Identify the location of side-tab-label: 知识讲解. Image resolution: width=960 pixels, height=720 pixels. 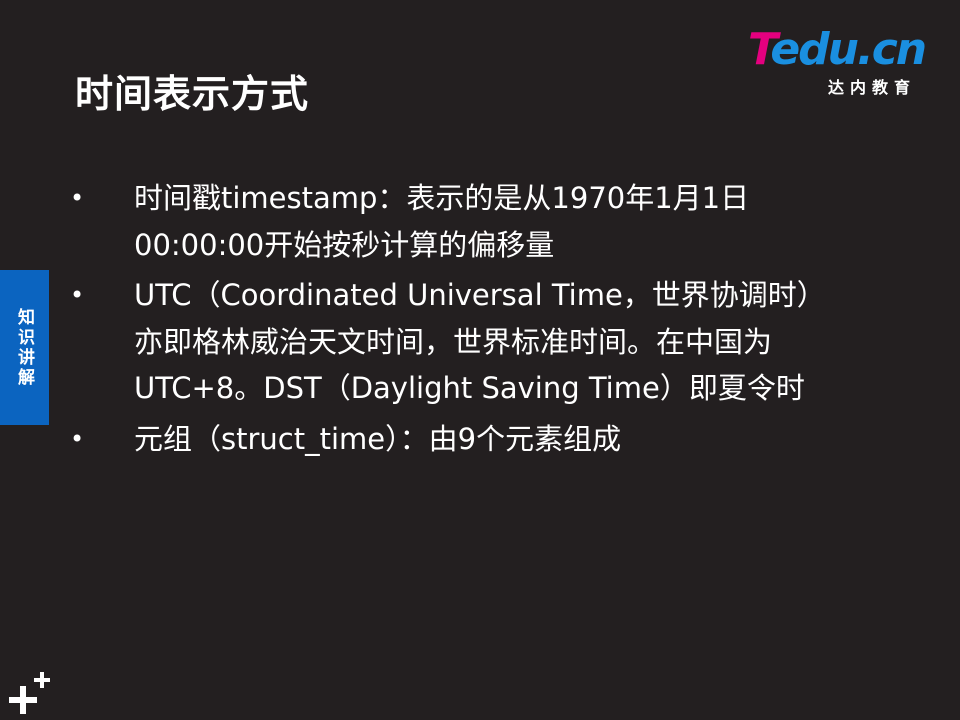
(24, 347).